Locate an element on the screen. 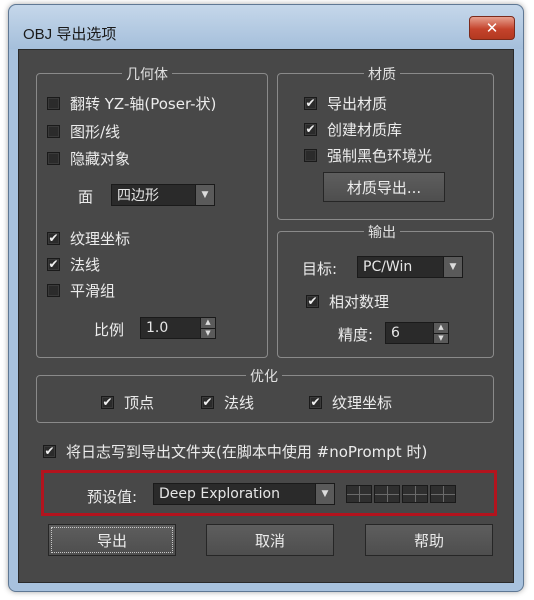  preset-tools is located at coordinates (402, 494).